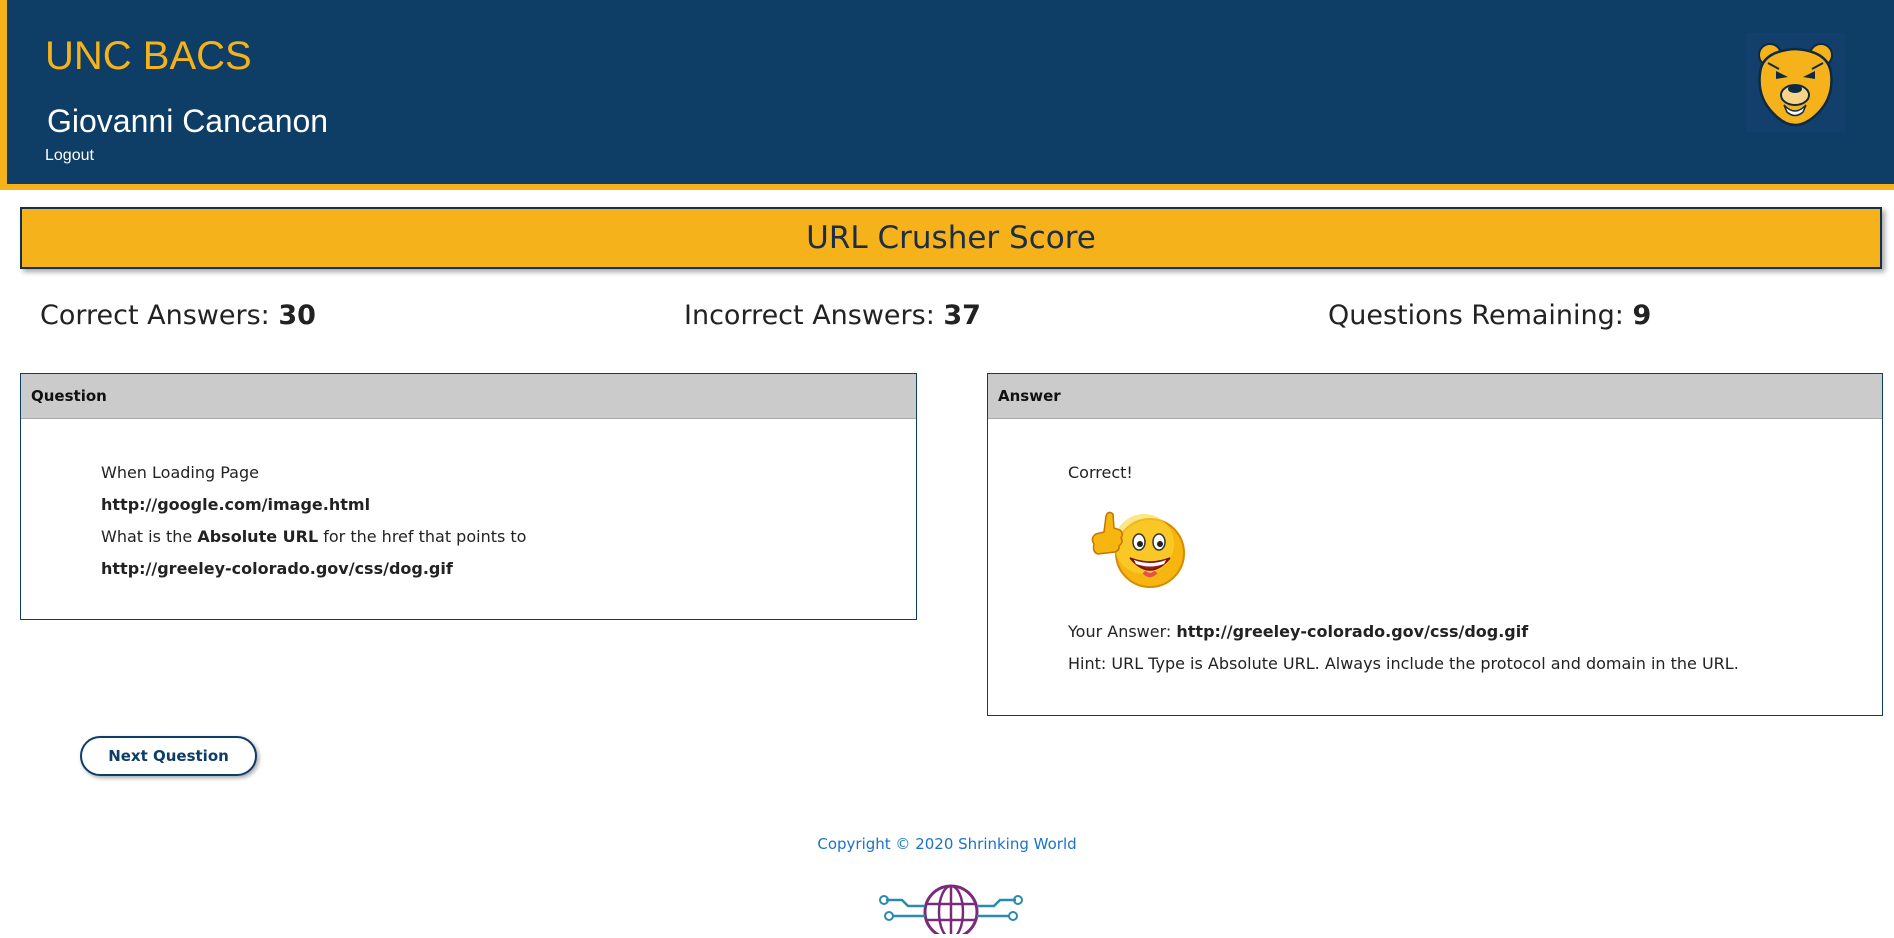  Describe the element at coordinates (188, 121) in the screenshot. I see `user-name: Giovanni Cancanon` at that location.